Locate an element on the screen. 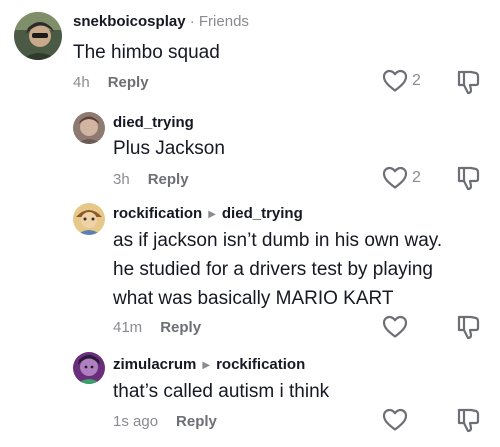 The image size is (500, 447). comment-time: 4h is located at coordinates (81, 82).